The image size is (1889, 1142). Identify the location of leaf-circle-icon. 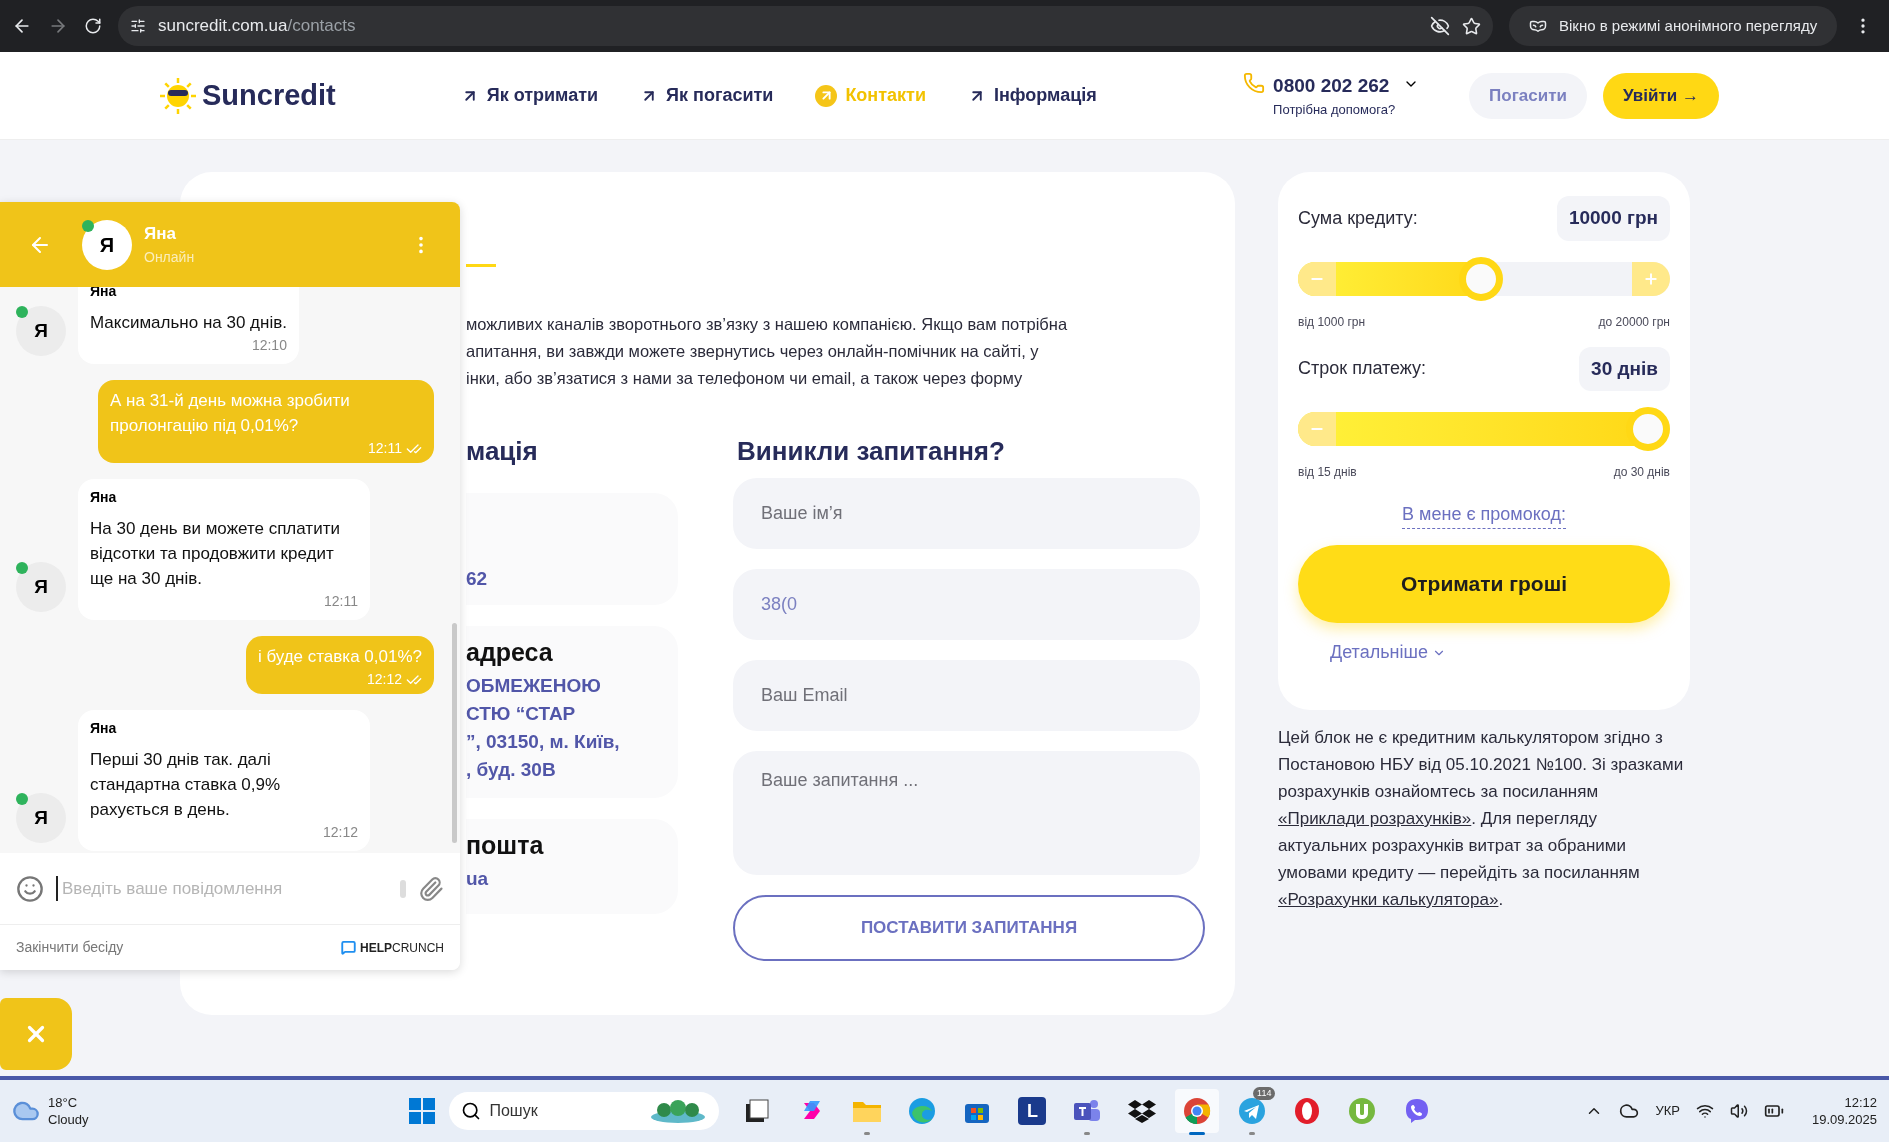
(1362, 1111).